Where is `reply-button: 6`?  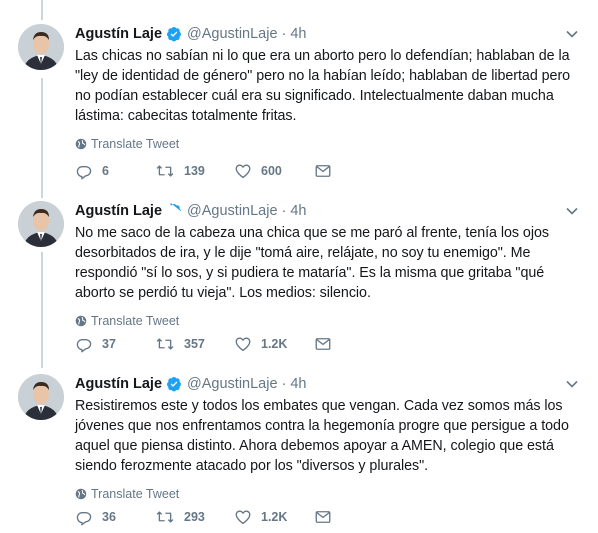 reply-button: 6 is located at coordinates (115, 171).